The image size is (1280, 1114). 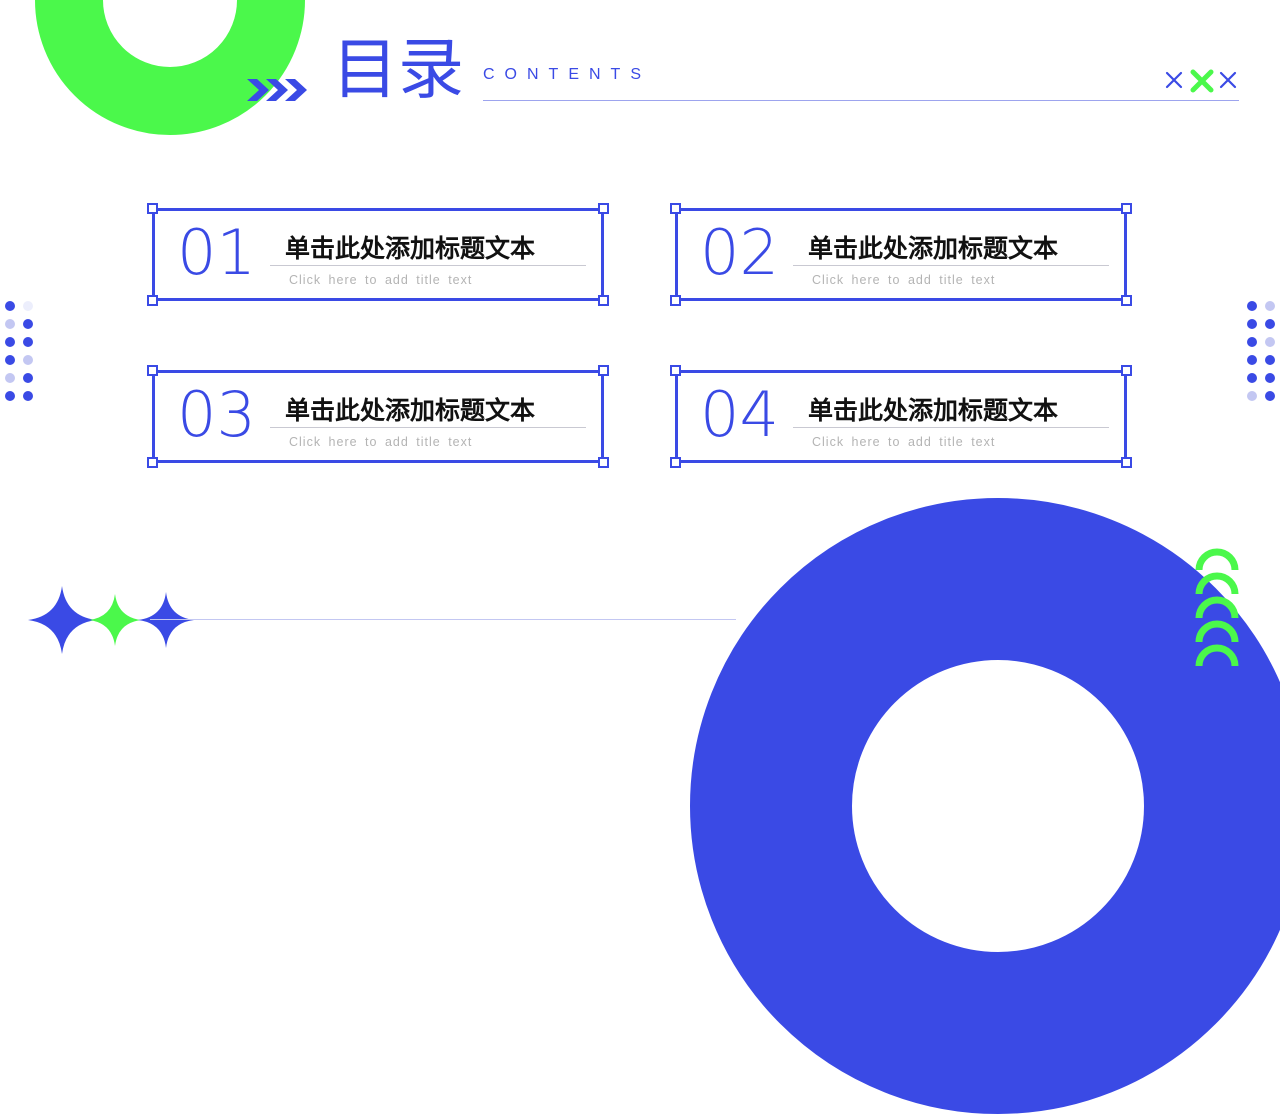 I want to click on header-divider, so click(x=861, y=100).